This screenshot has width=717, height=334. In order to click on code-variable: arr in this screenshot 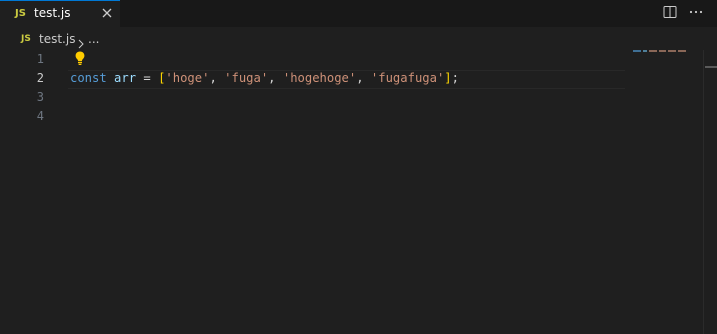, I will do `click(125, 78)`.